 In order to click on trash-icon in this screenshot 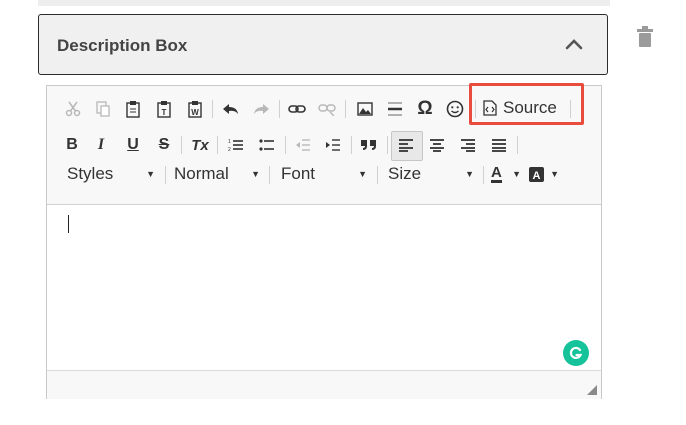, I will do `click(645, 37)`.